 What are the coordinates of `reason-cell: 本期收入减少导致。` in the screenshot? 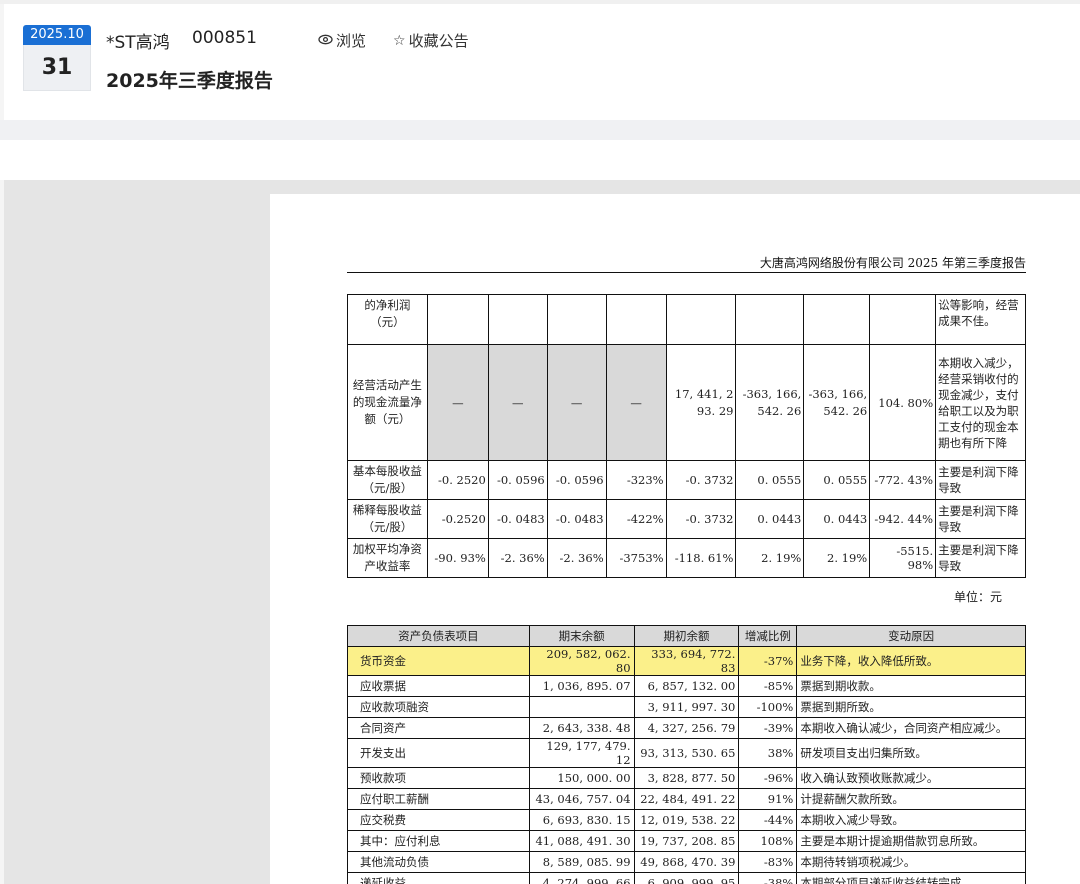 It's located at (911, 820).